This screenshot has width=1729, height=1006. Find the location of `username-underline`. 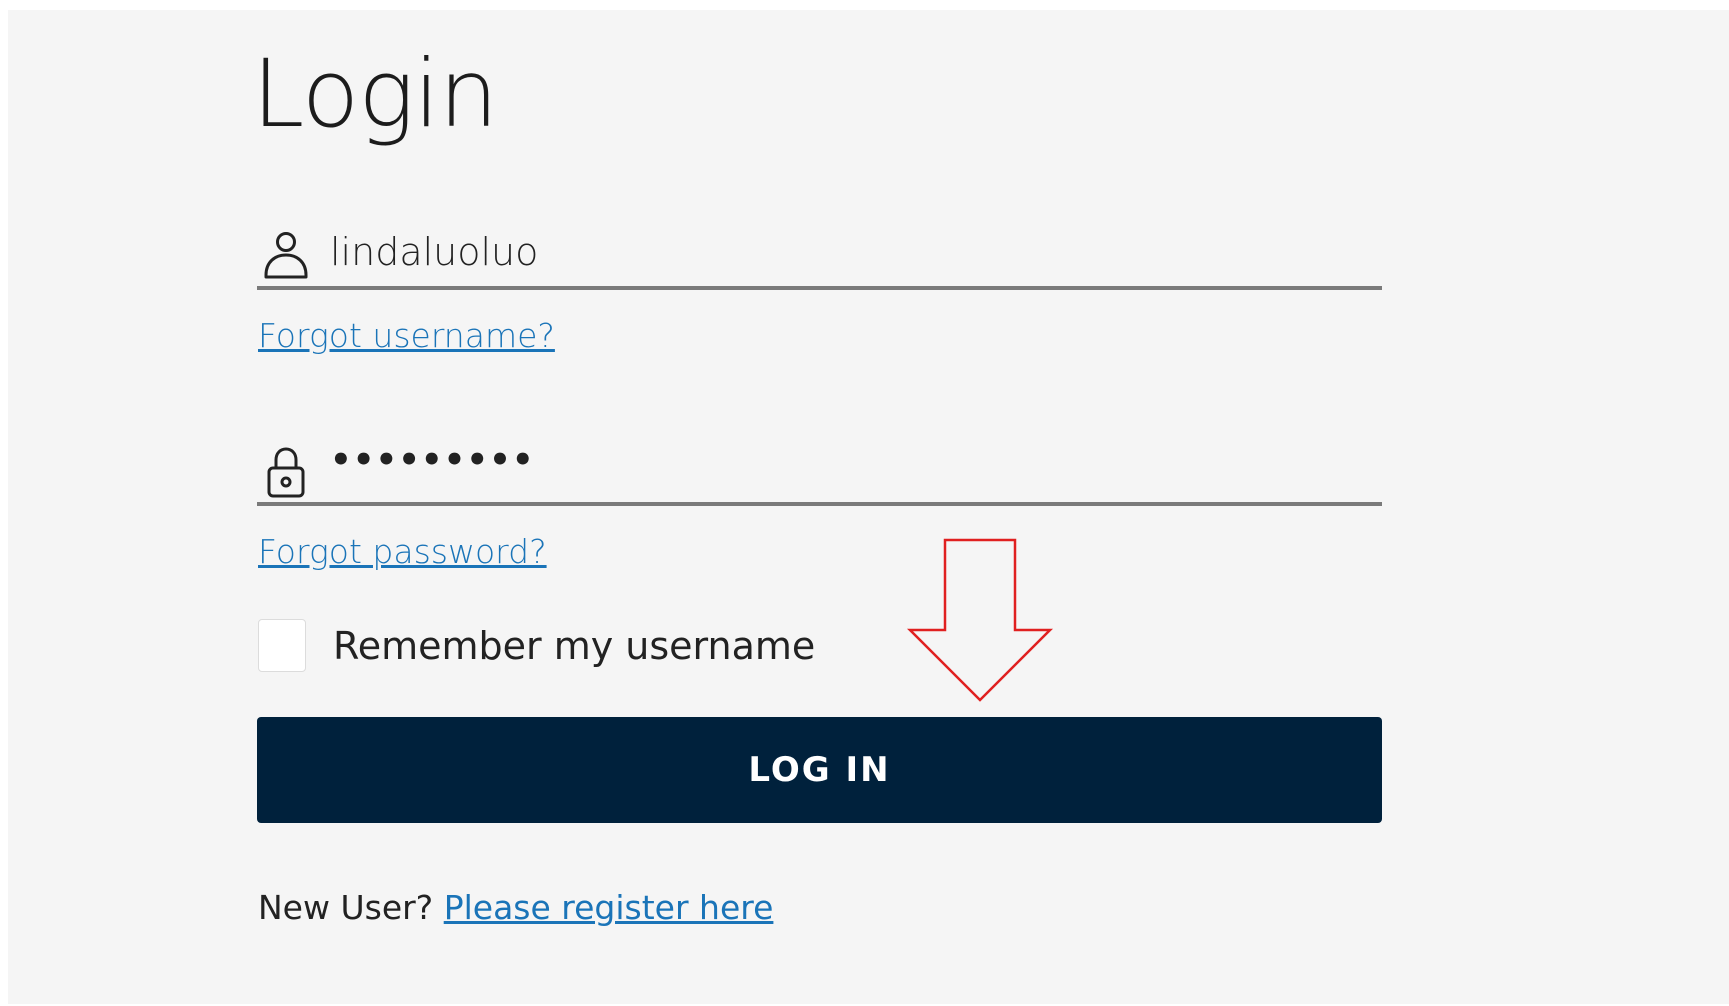

username-underline is located at coordinates (819, 288).